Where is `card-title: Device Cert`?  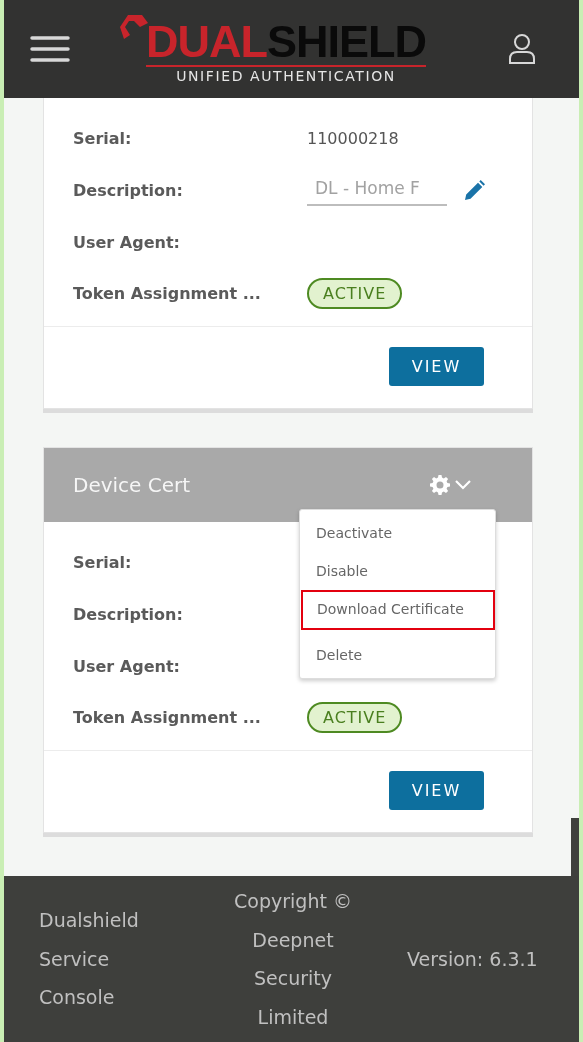 card-title: Device Cert is located at coordinates (132, 485).